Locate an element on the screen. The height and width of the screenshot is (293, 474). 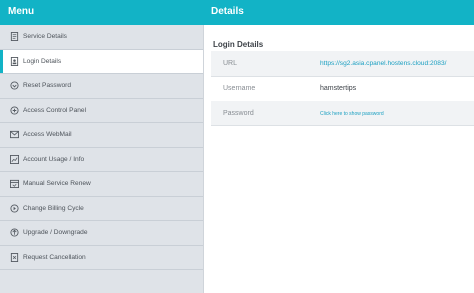
show-password-link: Click here to show password is located at coordinates (352, 114).